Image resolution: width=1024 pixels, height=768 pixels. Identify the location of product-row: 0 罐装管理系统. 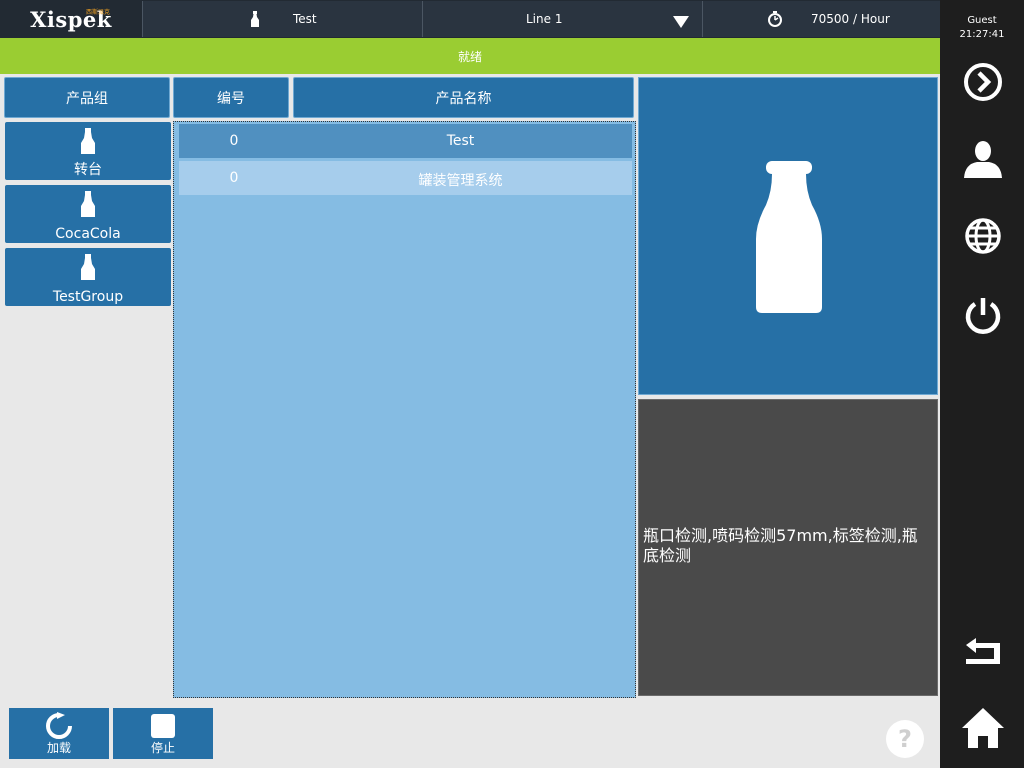
(405, 178).